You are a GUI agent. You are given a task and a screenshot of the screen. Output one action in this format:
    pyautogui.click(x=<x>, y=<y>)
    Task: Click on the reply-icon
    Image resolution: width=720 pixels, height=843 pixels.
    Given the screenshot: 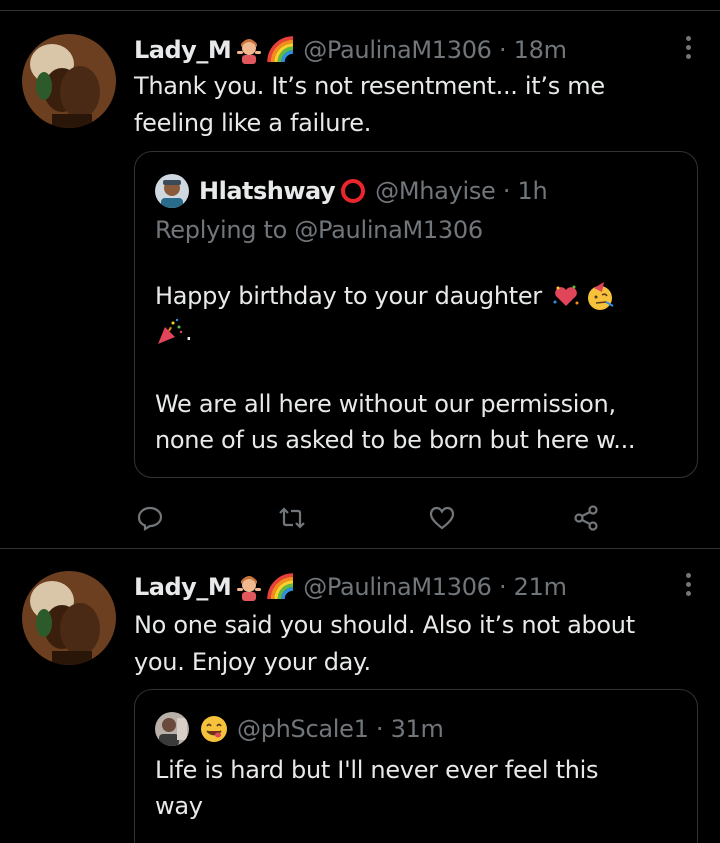 What is the action you would take?
    pyautogui.click(x=150, y=518)
    